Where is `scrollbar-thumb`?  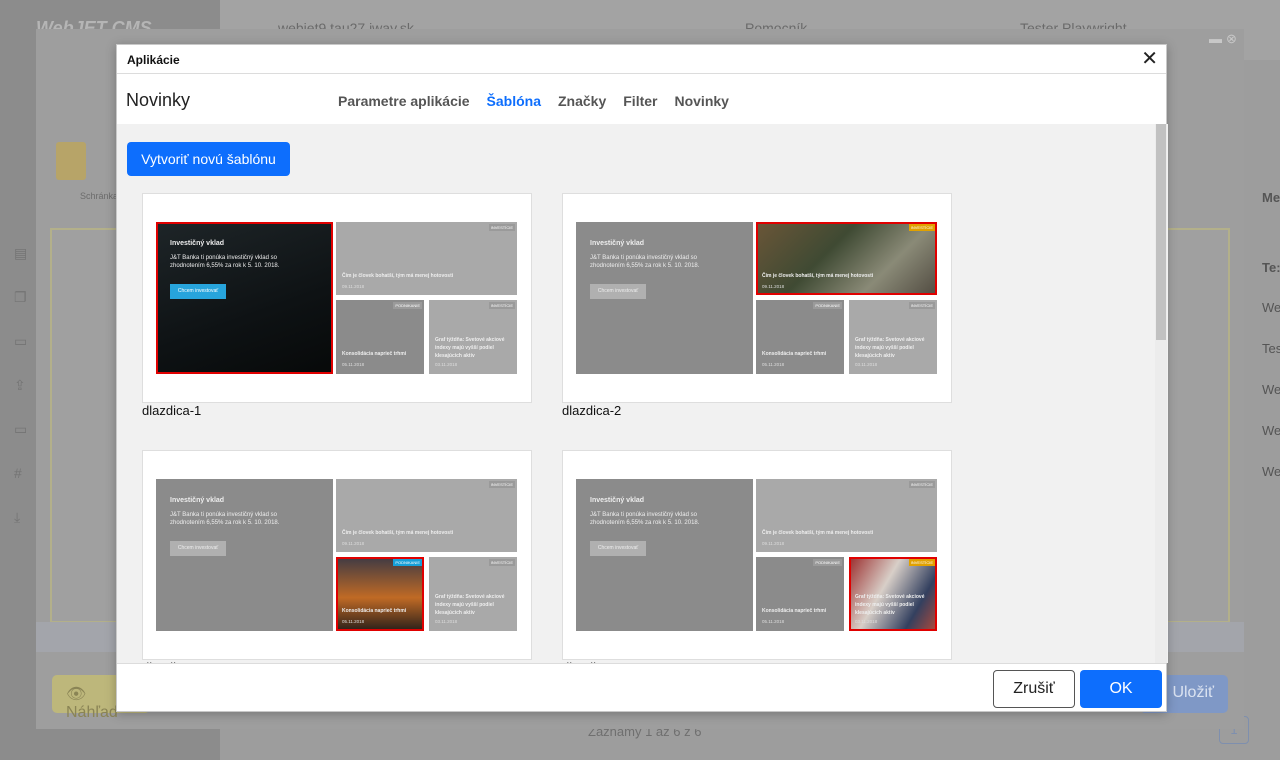
scrollbar-thumb is located at coordinates (1161, 232).